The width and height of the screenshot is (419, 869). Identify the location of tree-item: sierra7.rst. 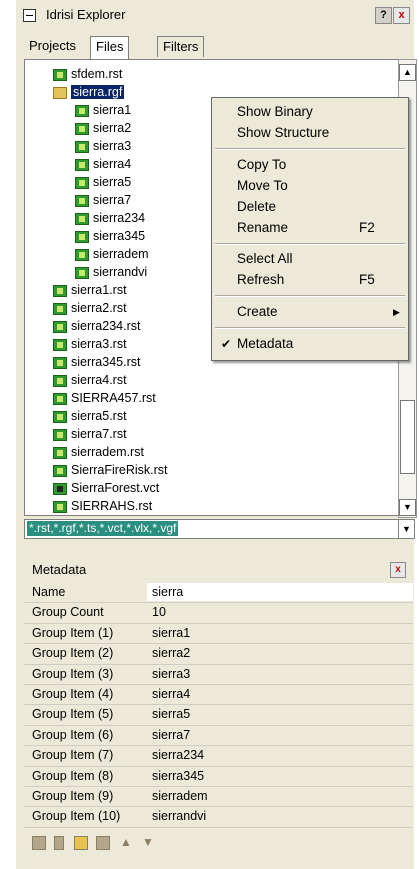
(90, 434).